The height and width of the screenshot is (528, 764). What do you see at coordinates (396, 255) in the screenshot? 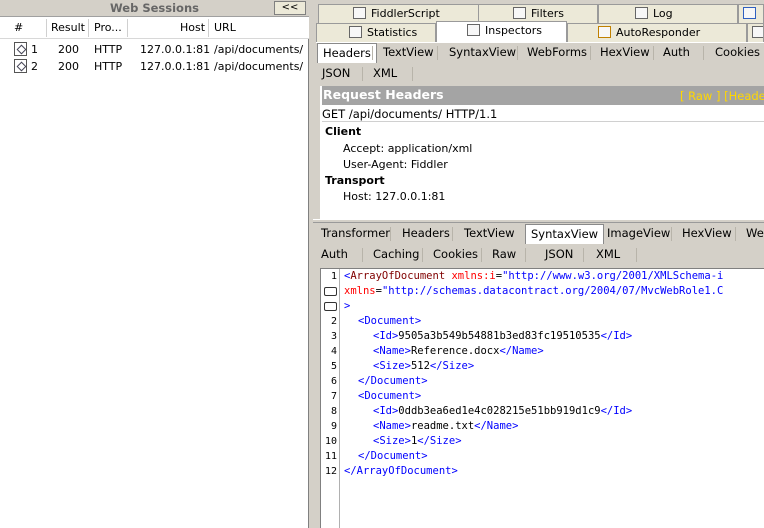
I see `resp-tab-caching: Caching` at bounding box center [396, 255].